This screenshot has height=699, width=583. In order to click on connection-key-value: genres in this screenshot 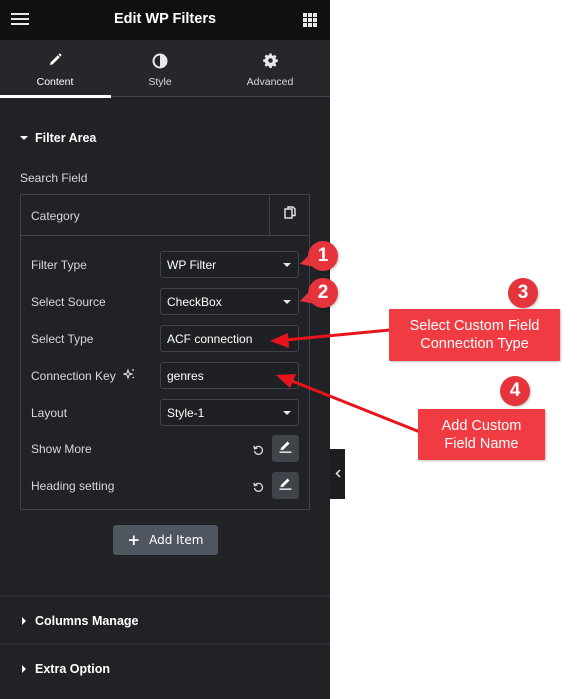, I will do `click(185, 376)`.